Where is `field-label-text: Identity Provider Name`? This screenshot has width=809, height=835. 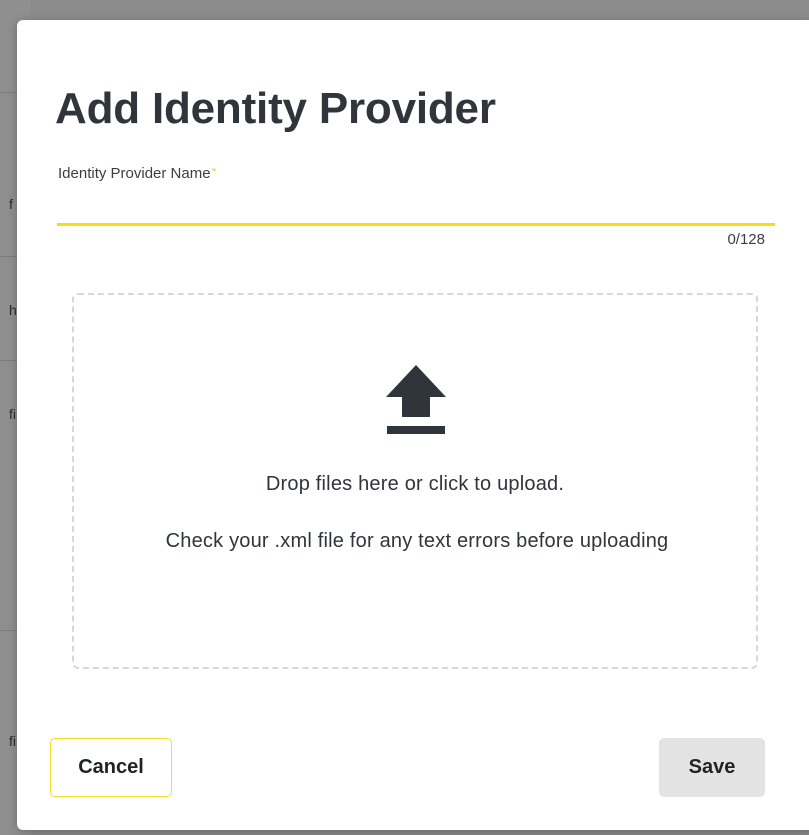
field-label-text: Identity Provider Name is located at coordinates (134, 173).